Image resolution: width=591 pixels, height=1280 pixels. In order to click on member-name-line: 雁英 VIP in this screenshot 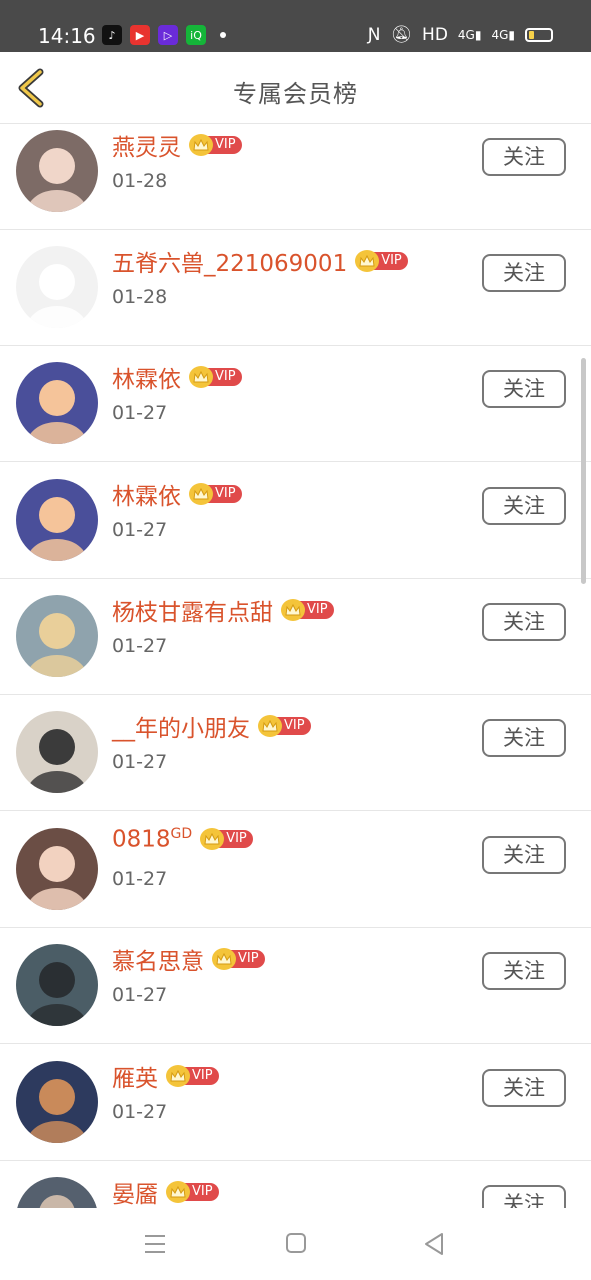, I will do `click(165, 1076)`.